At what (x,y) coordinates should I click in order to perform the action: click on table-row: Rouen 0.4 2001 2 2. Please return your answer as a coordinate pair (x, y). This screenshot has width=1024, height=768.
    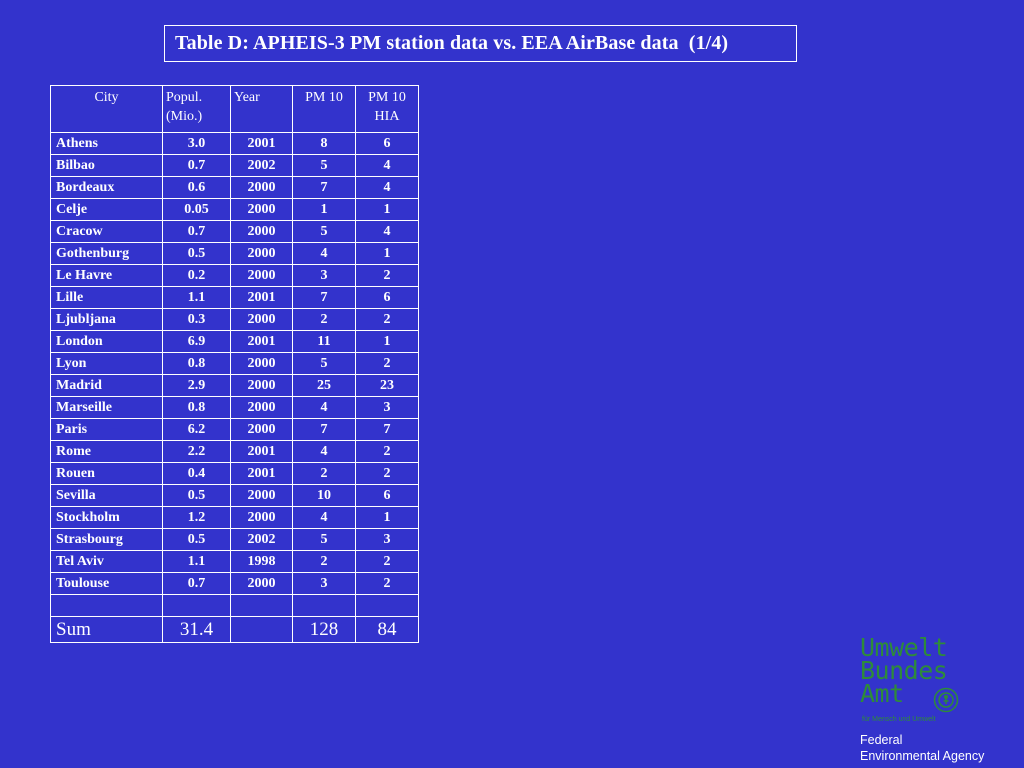
    Looking at the image, I should click on (234, 473).